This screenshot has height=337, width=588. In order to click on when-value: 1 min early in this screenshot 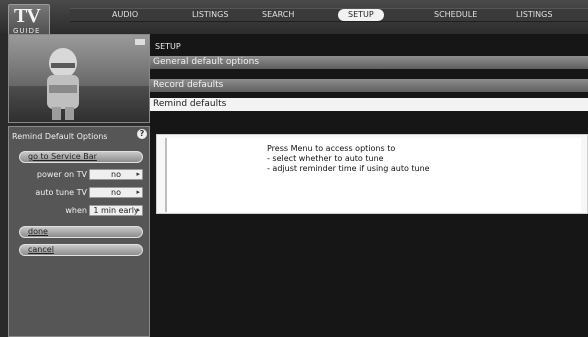, I will do `click(116, 210)`.